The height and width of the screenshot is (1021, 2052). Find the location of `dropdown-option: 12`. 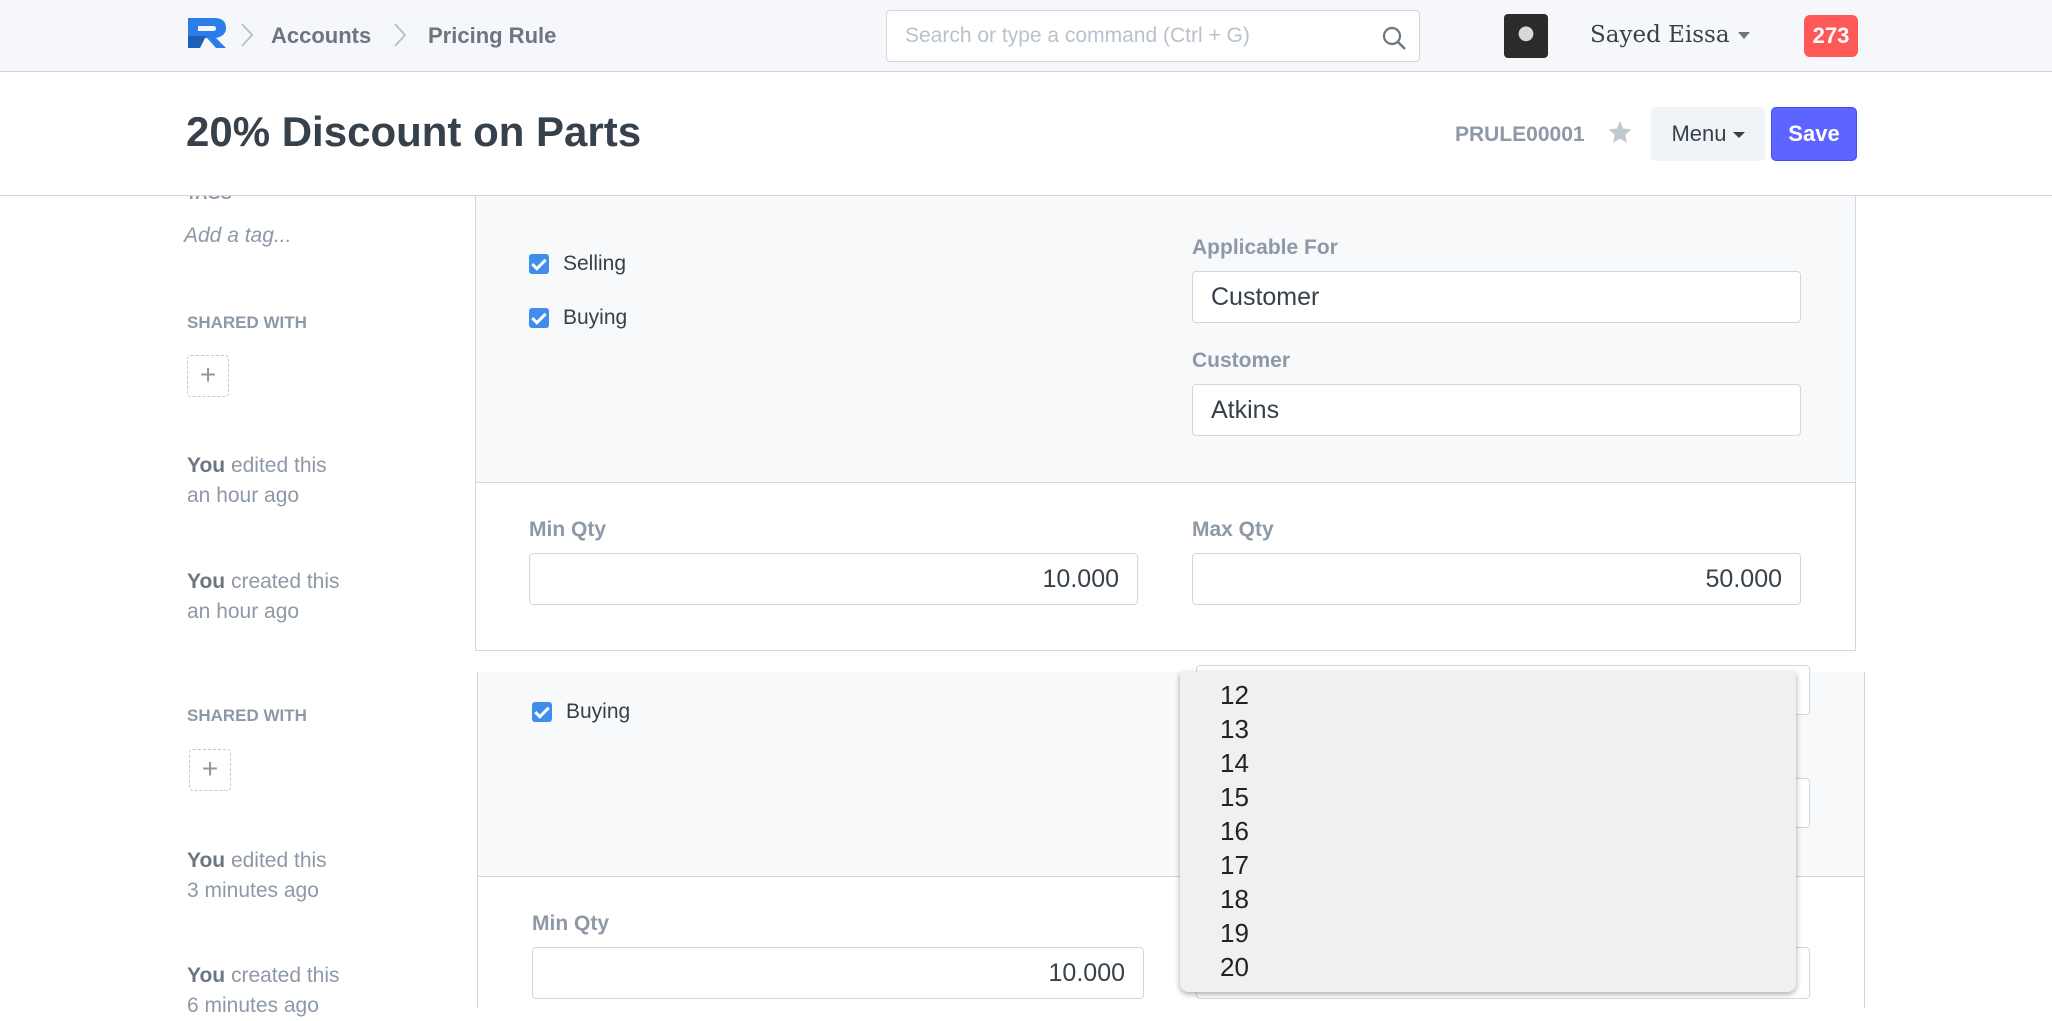

dropdown-option: 12 is located at coordinates (1488, 695).